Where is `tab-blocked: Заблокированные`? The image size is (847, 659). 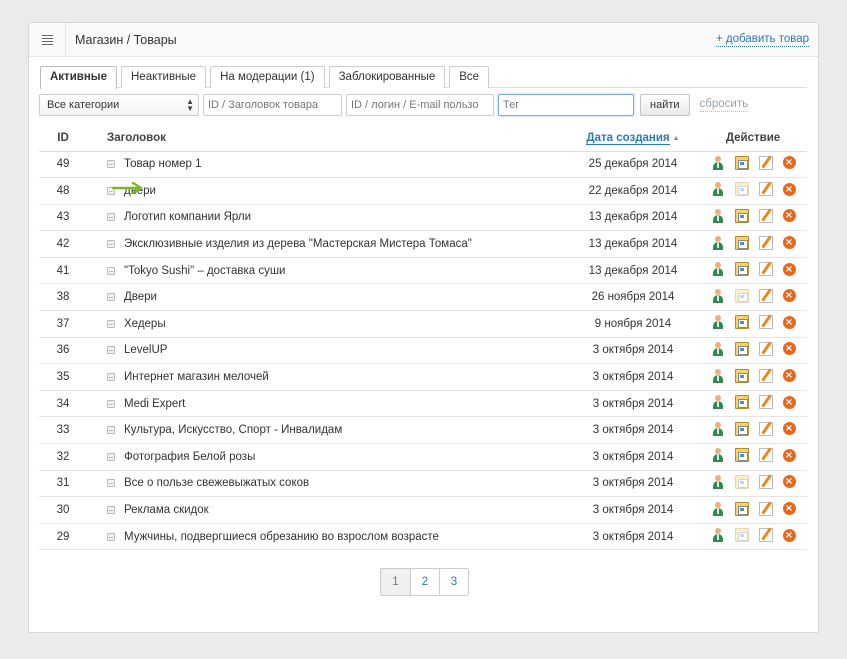
tab-blocked: Заблокированные is located at coordinates (387, 77).